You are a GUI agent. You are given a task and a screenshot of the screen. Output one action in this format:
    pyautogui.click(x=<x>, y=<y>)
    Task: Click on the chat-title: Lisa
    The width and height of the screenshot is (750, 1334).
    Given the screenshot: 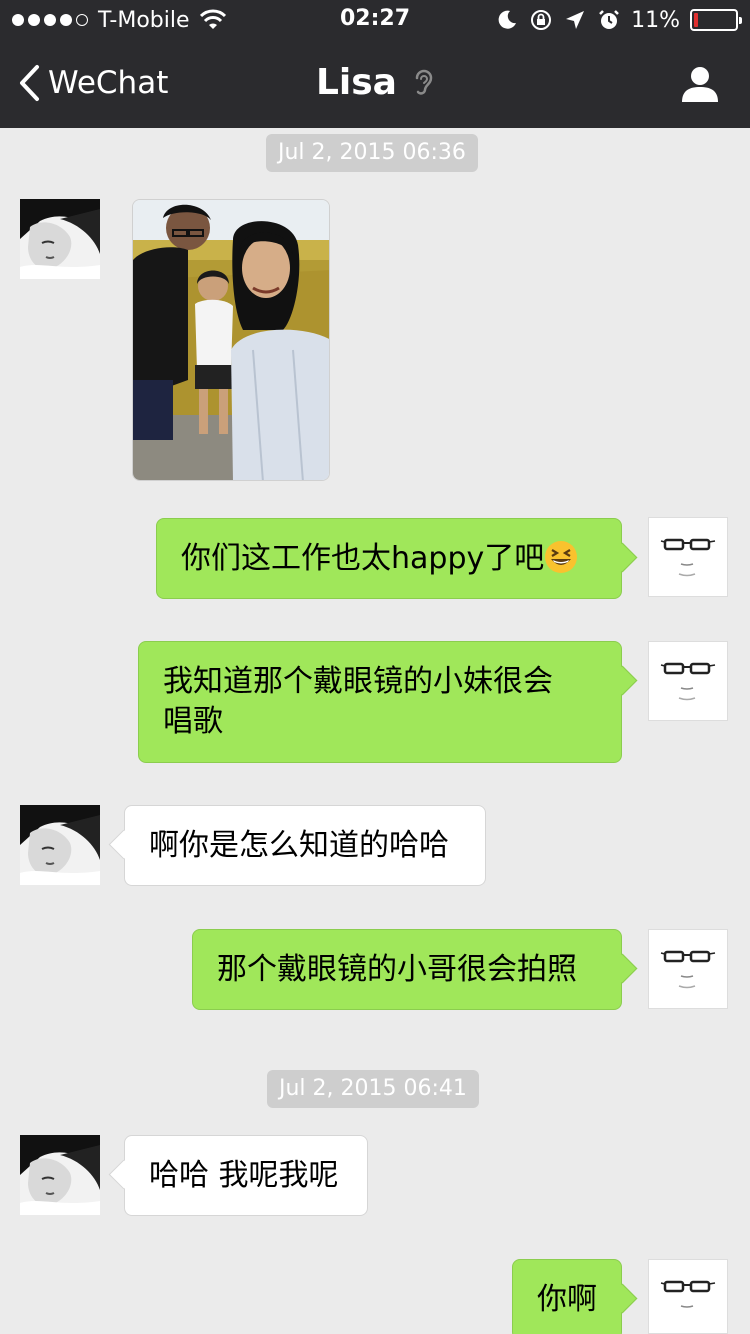 What is the action you would take?
    pyautogui.click(x=356, y=82)
    